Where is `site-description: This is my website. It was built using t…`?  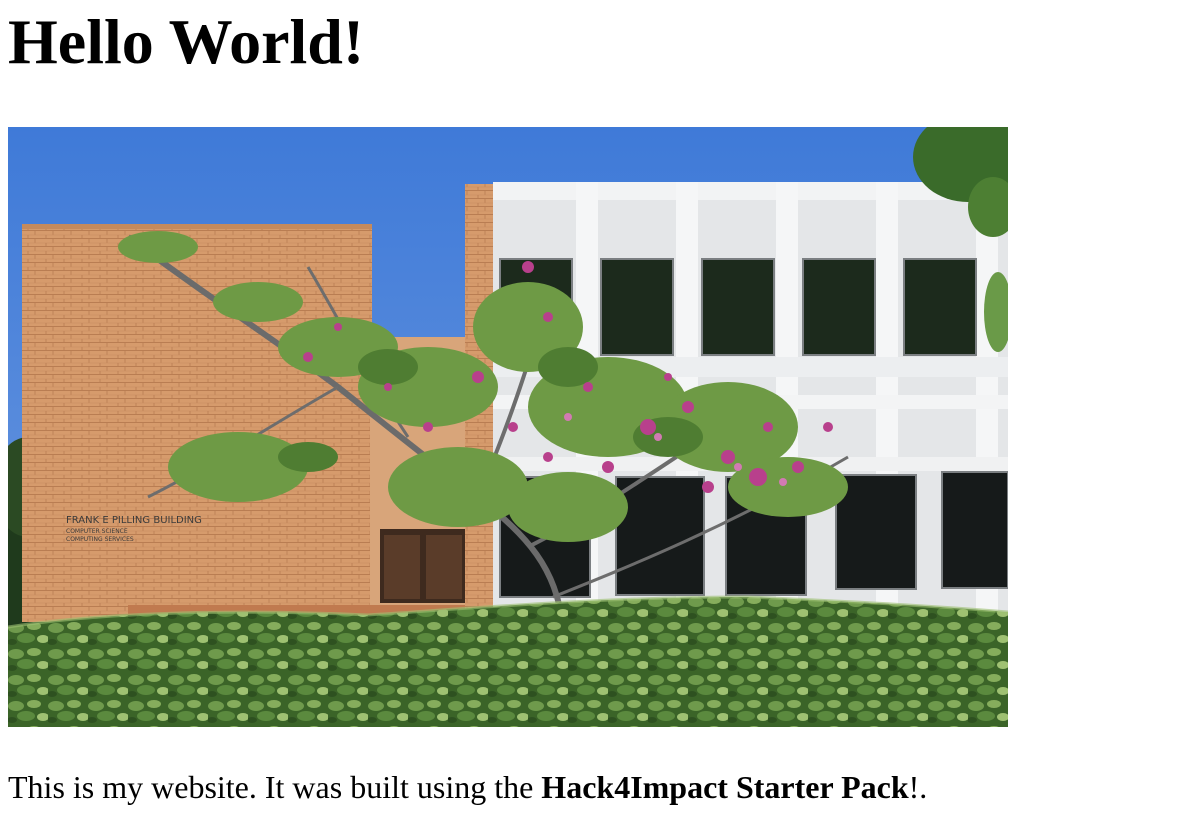 site-description: This is my website. It was built using t… is located at coordinates (467, 787).